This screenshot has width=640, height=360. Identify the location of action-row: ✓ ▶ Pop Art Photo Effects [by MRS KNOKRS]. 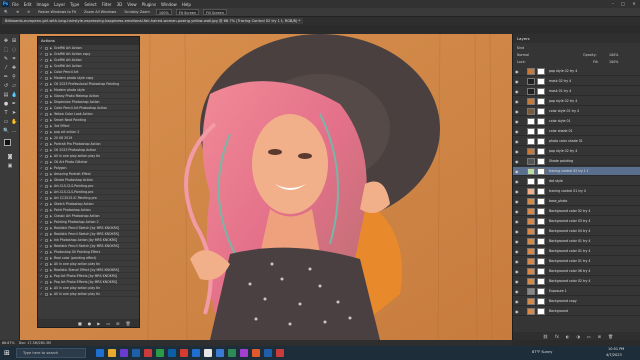
(88, 282).